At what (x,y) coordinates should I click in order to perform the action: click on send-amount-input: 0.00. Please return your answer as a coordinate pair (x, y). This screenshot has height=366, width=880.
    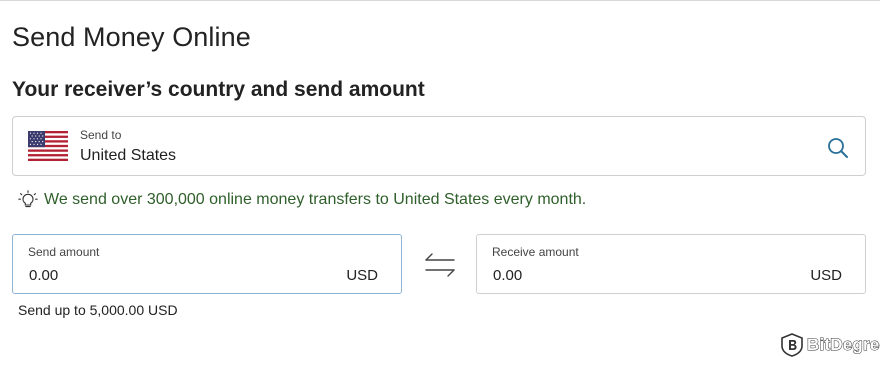
    Looking at the image, I should click on (43, 275).